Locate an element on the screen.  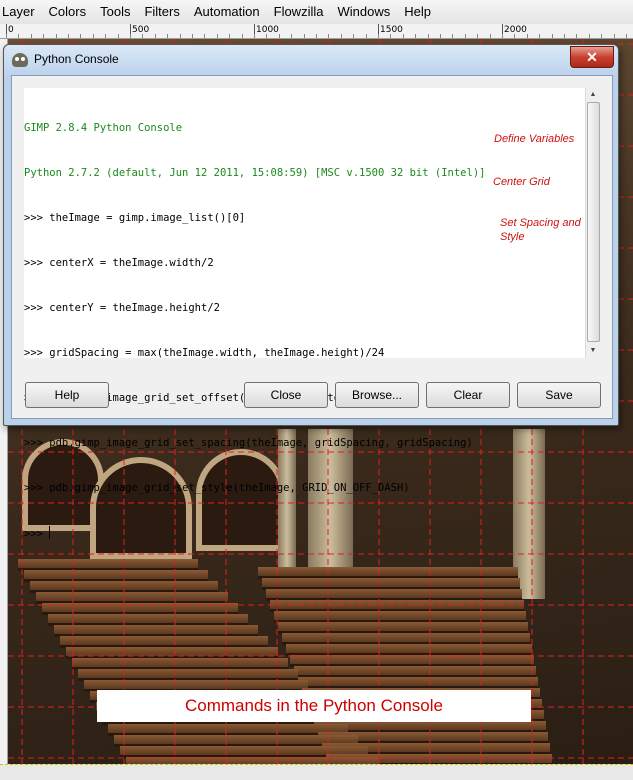
text-cursor is located at coordinates (50, 532).